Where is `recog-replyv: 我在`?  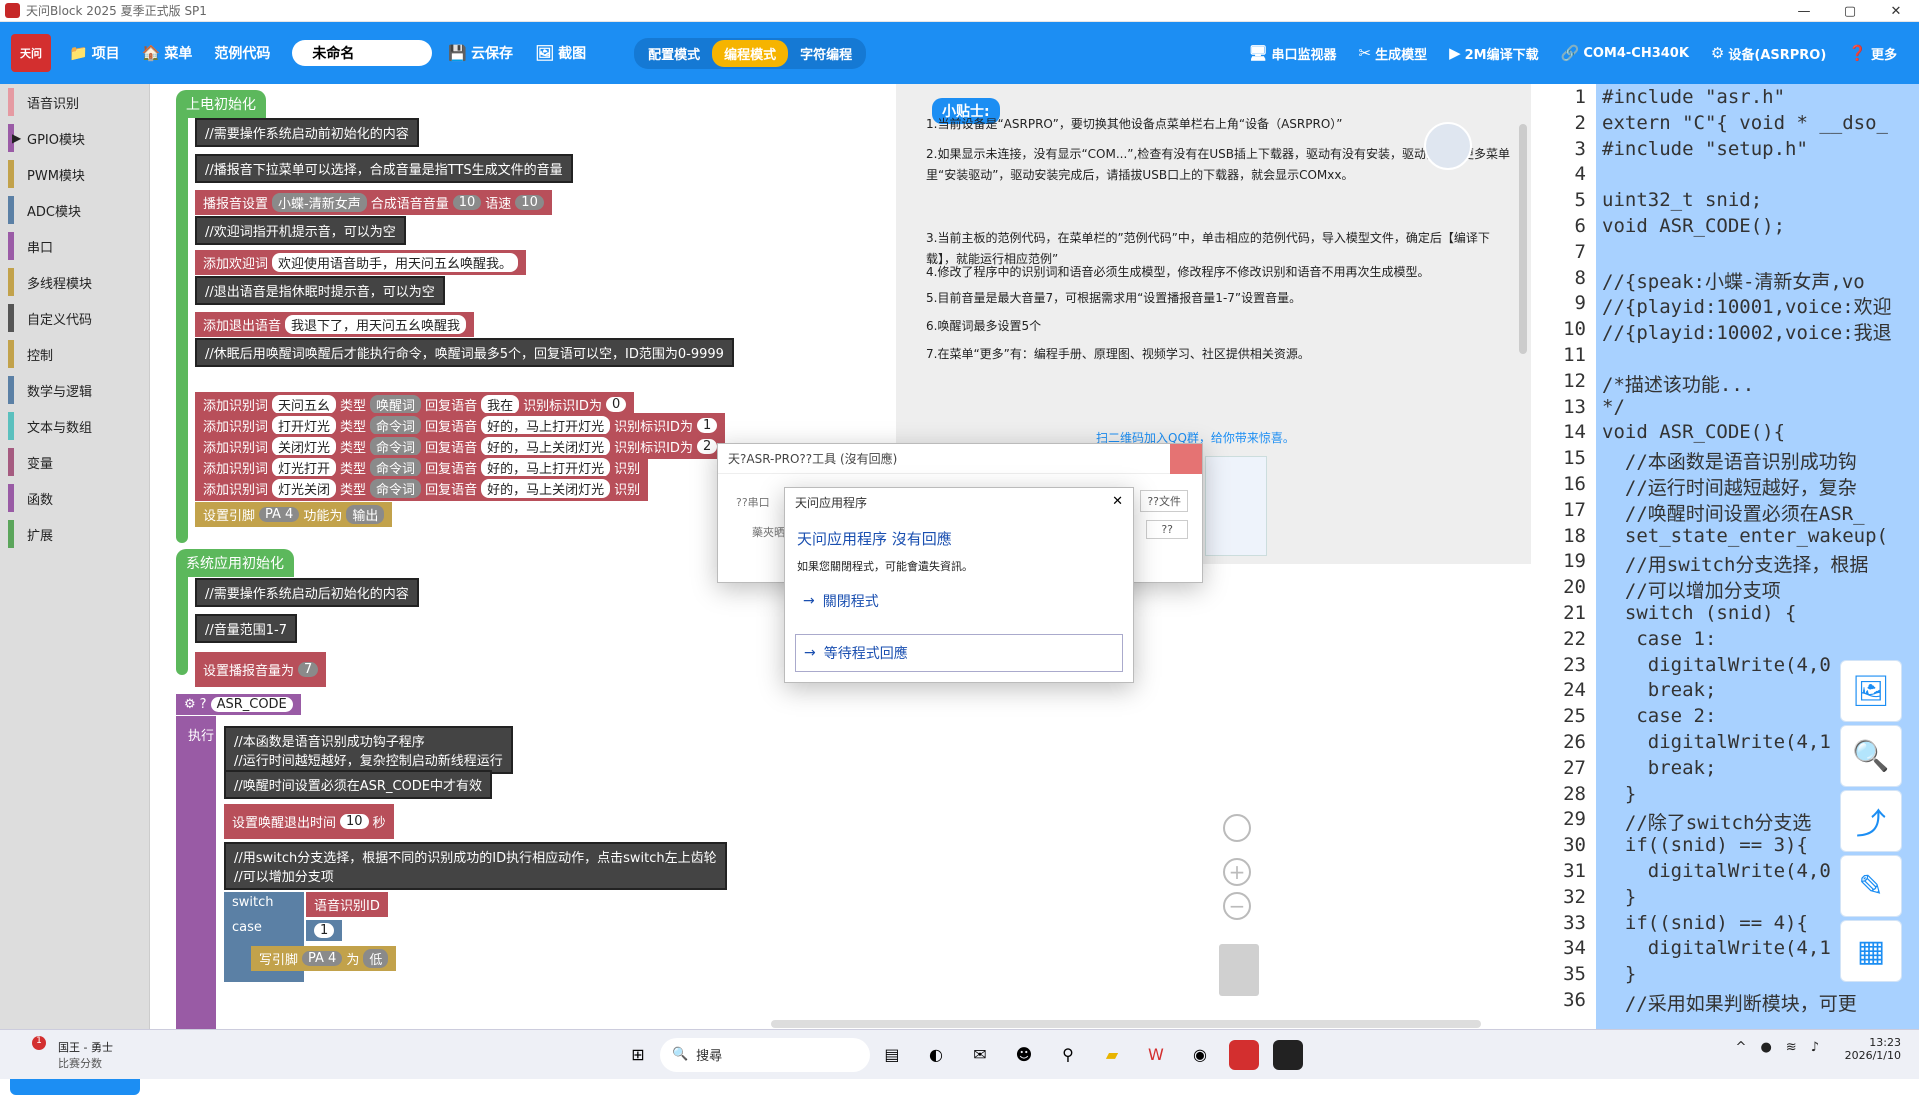
recog-replyv: 我在 is located at coordinates (500, 404).